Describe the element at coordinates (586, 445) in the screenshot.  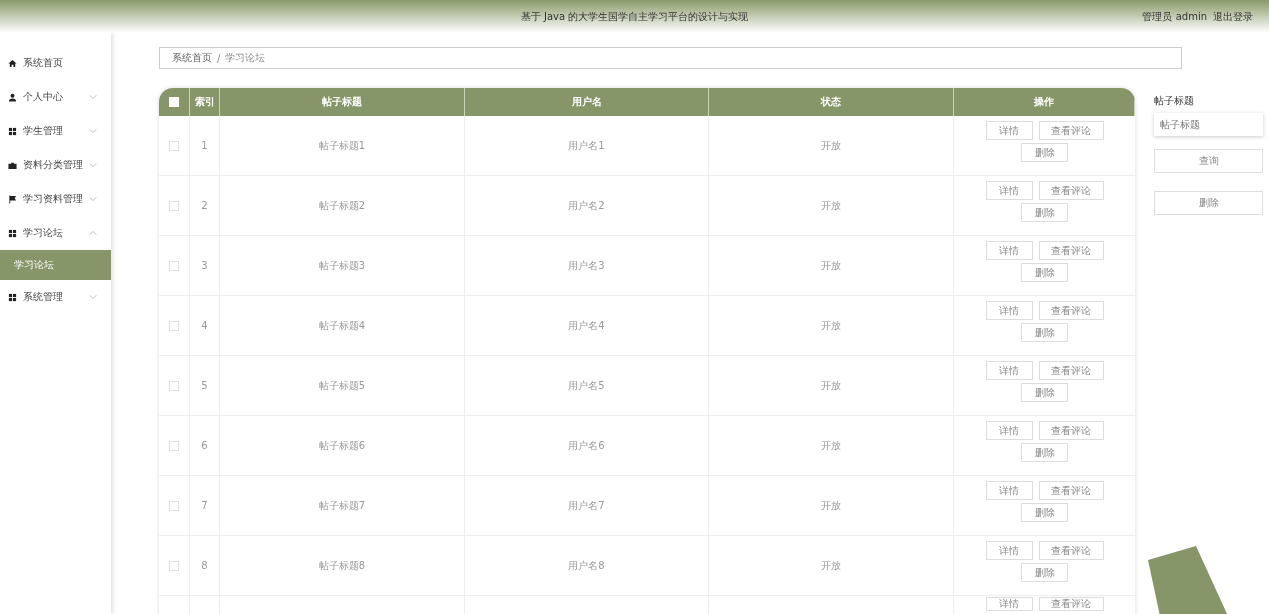
I see `table-cell: 用户名6` at that location.